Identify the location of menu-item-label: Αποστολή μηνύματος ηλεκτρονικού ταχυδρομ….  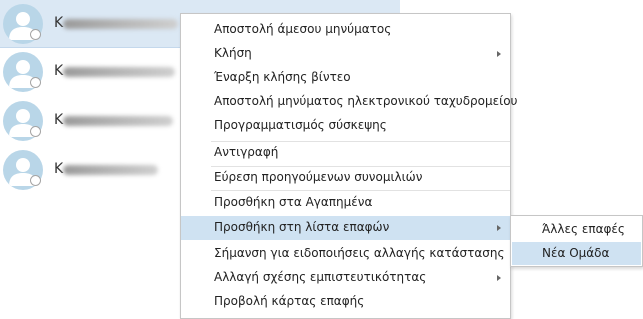
(366, 101).